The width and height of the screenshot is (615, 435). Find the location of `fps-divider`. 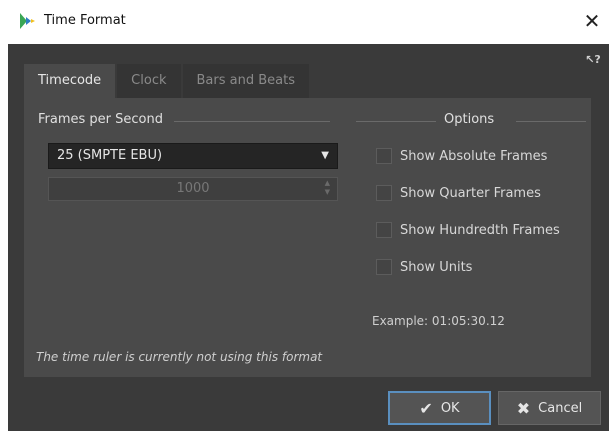

fps-divider is located at coordinates (252, 121).